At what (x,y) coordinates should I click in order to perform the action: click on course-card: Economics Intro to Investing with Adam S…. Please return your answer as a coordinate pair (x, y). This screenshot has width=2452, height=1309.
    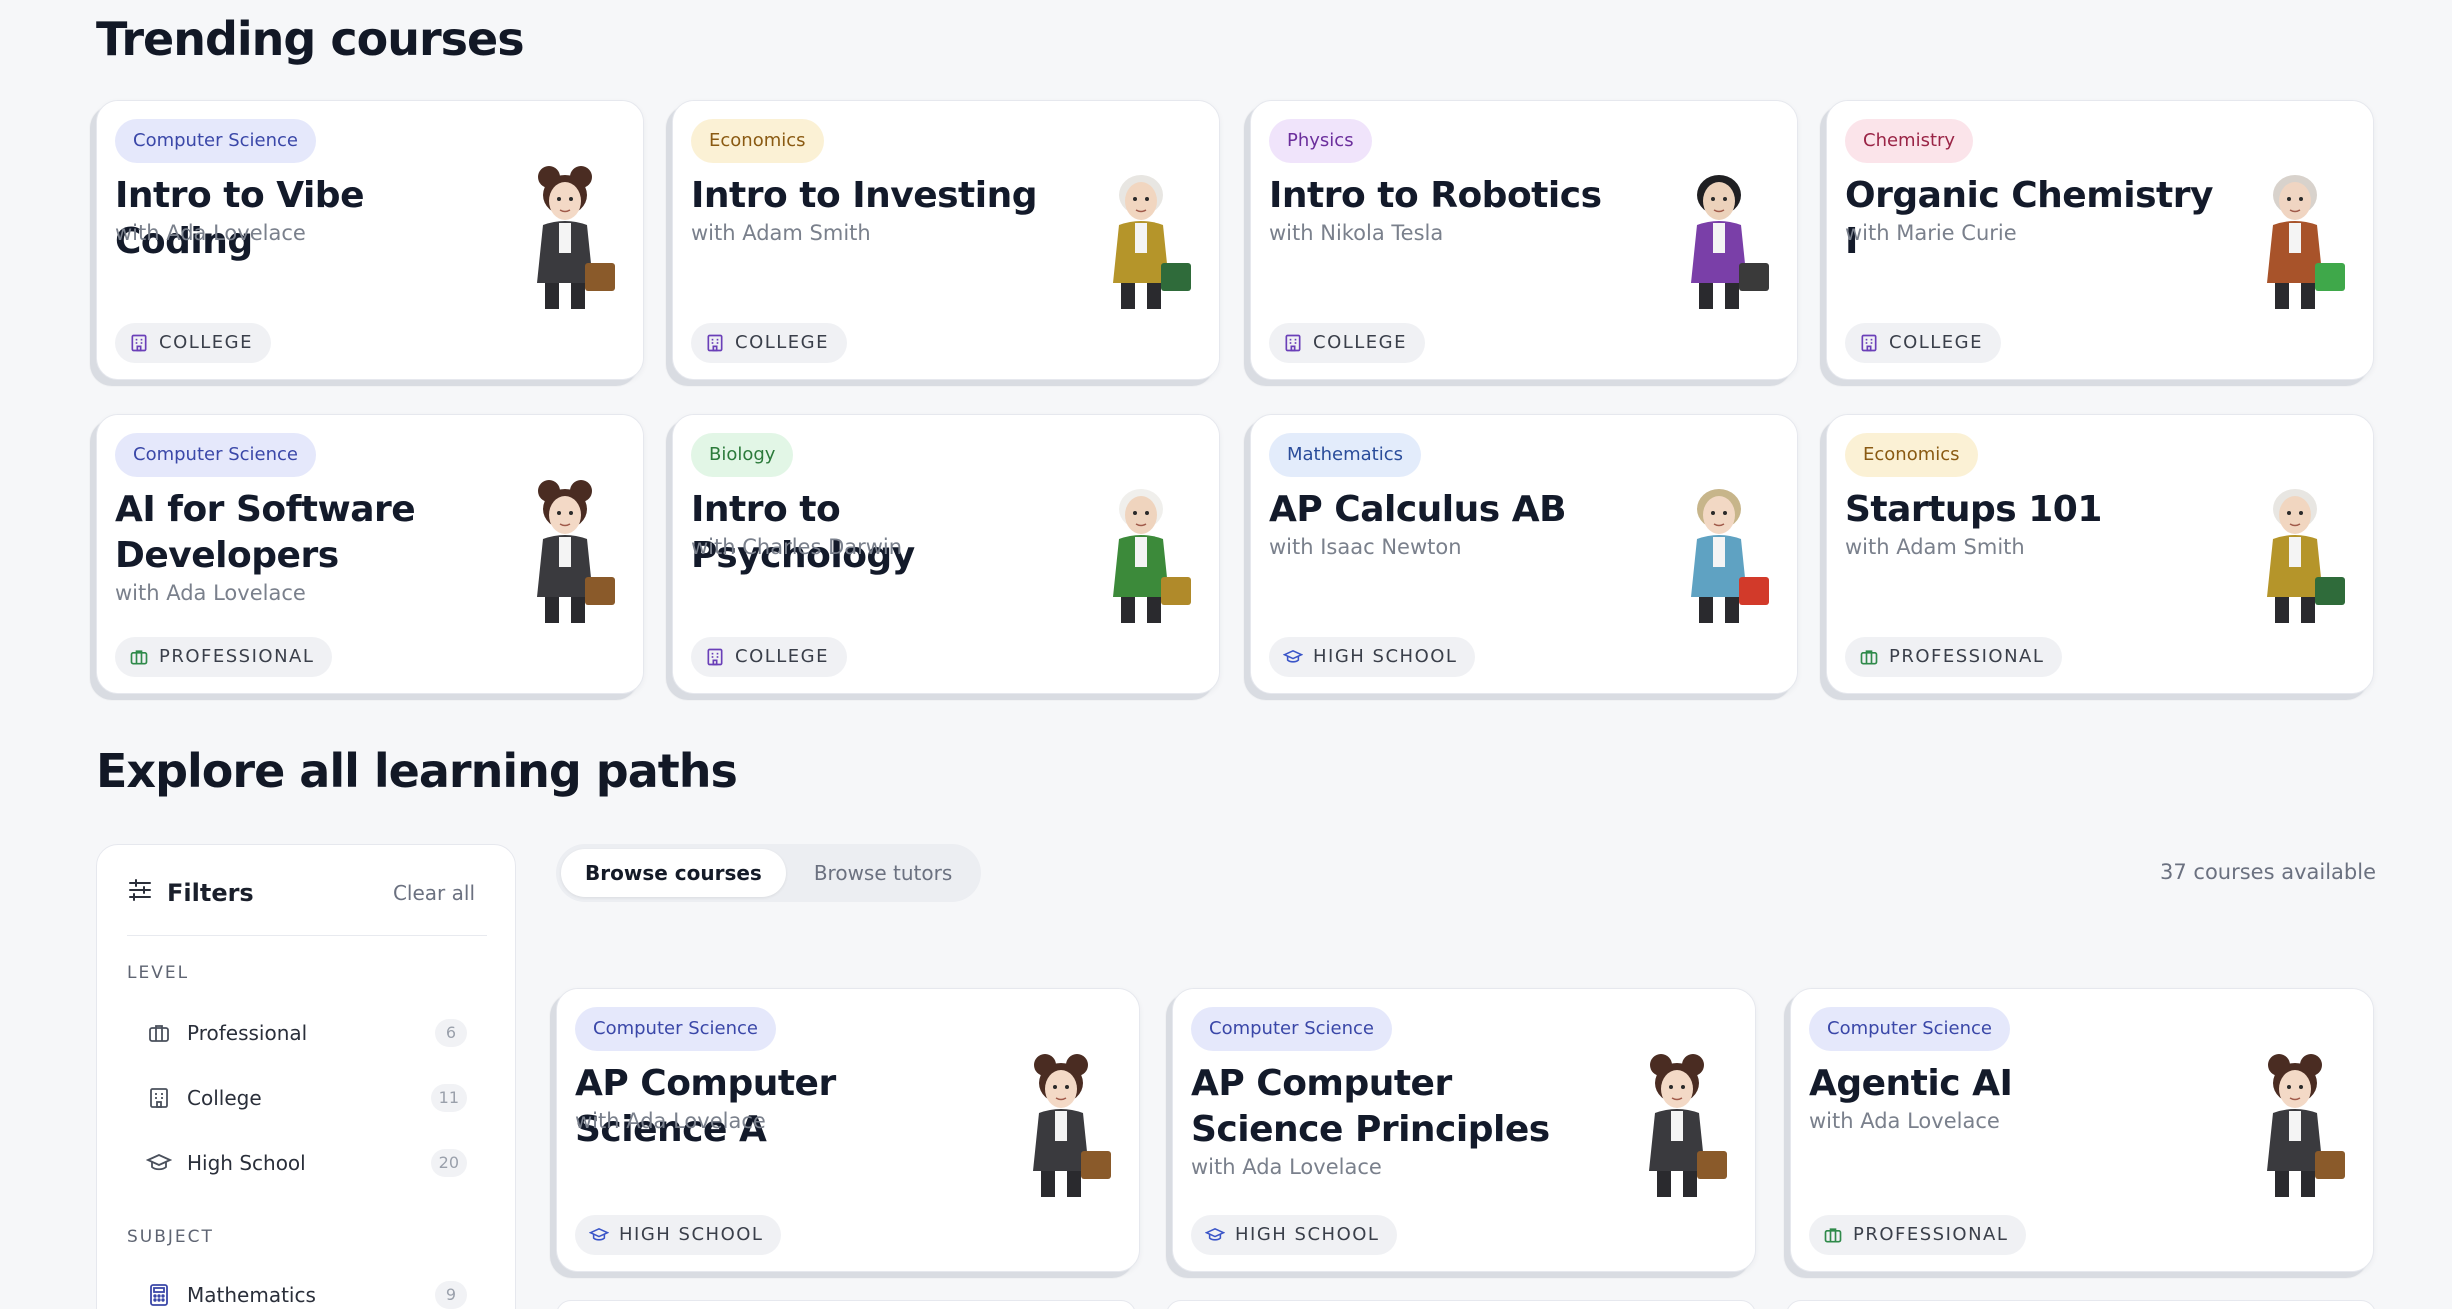
    Looking at the image, I should click on (940, 245).